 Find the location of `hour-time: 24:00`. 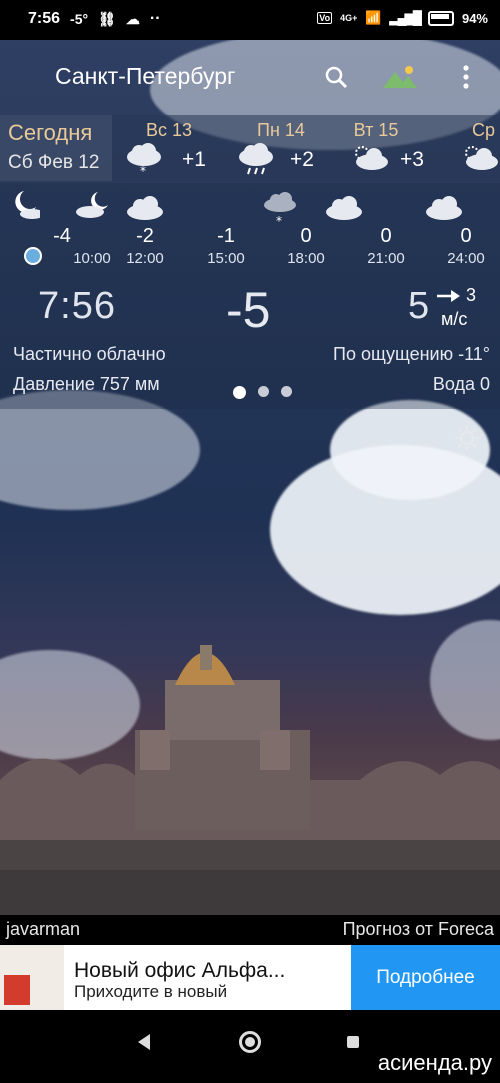

hour-time: 24:00 is located at coordinates (466, 258).